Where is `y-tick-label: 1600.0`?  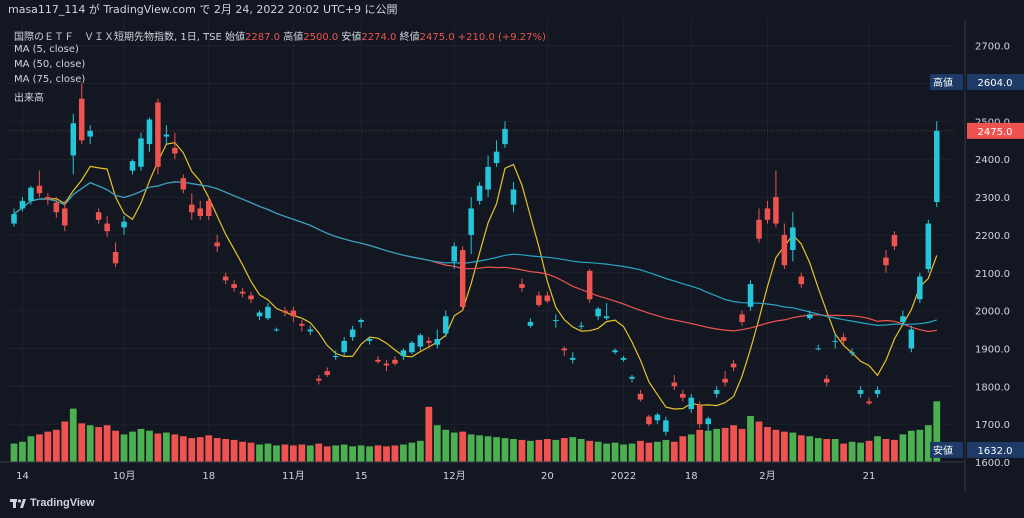 y-tick-label: 1600.0 is located at coordinates (992, 463).